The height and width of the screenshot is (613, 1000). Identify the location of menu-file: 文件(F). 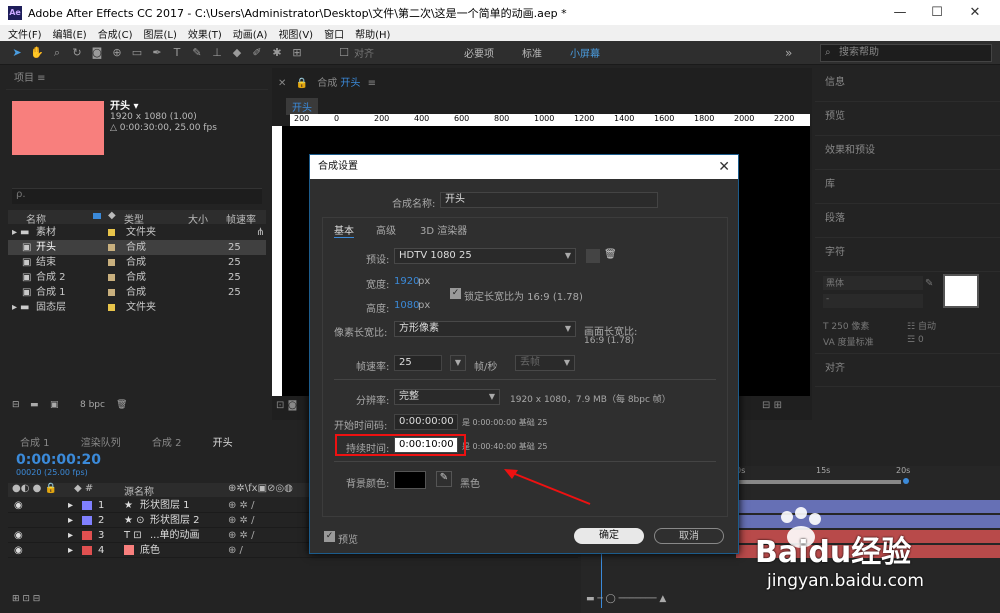
(25, 33).